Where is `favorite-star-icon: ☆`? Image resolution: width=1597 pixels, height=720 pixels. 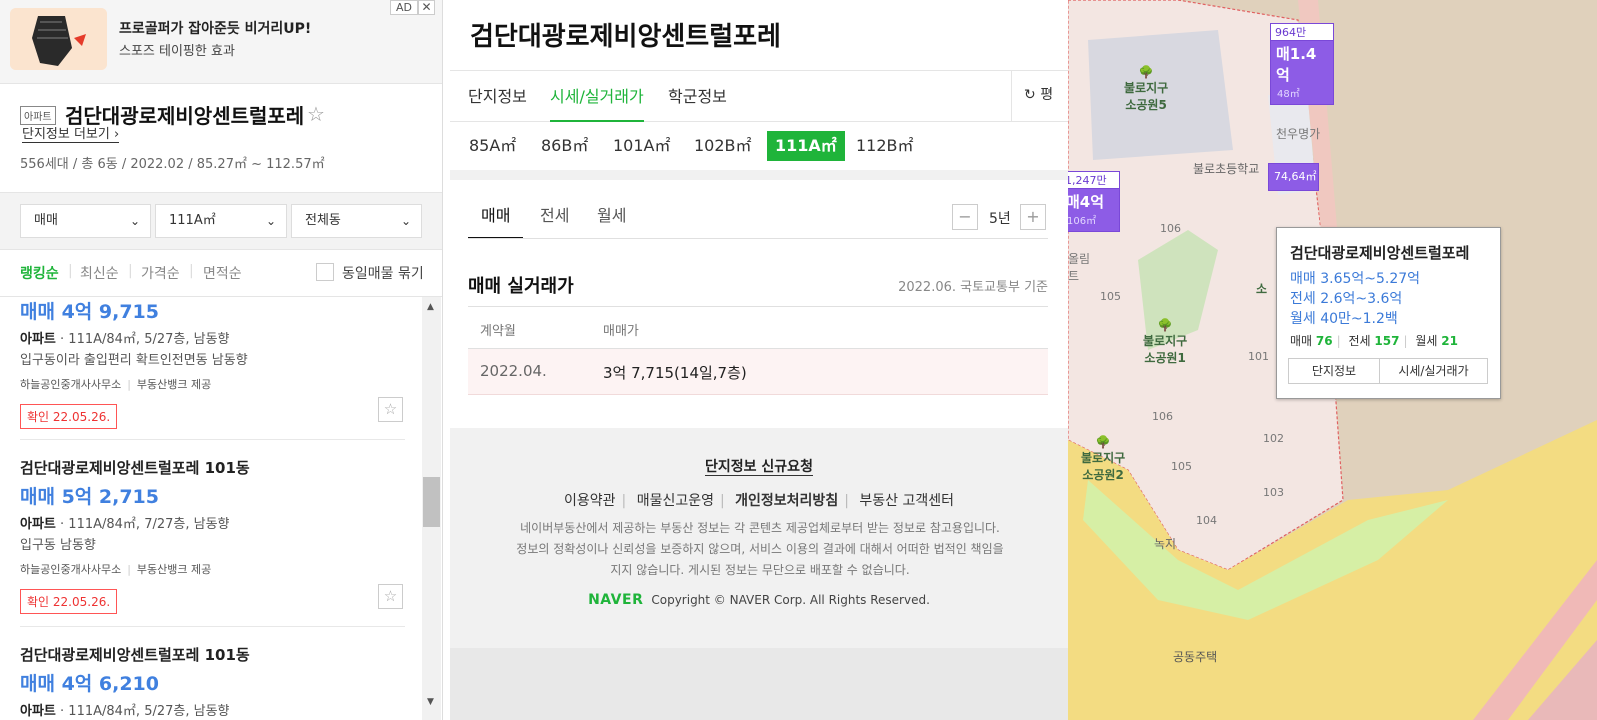 favorite-star-icon: ☆ is located at coordinates (316, 114).